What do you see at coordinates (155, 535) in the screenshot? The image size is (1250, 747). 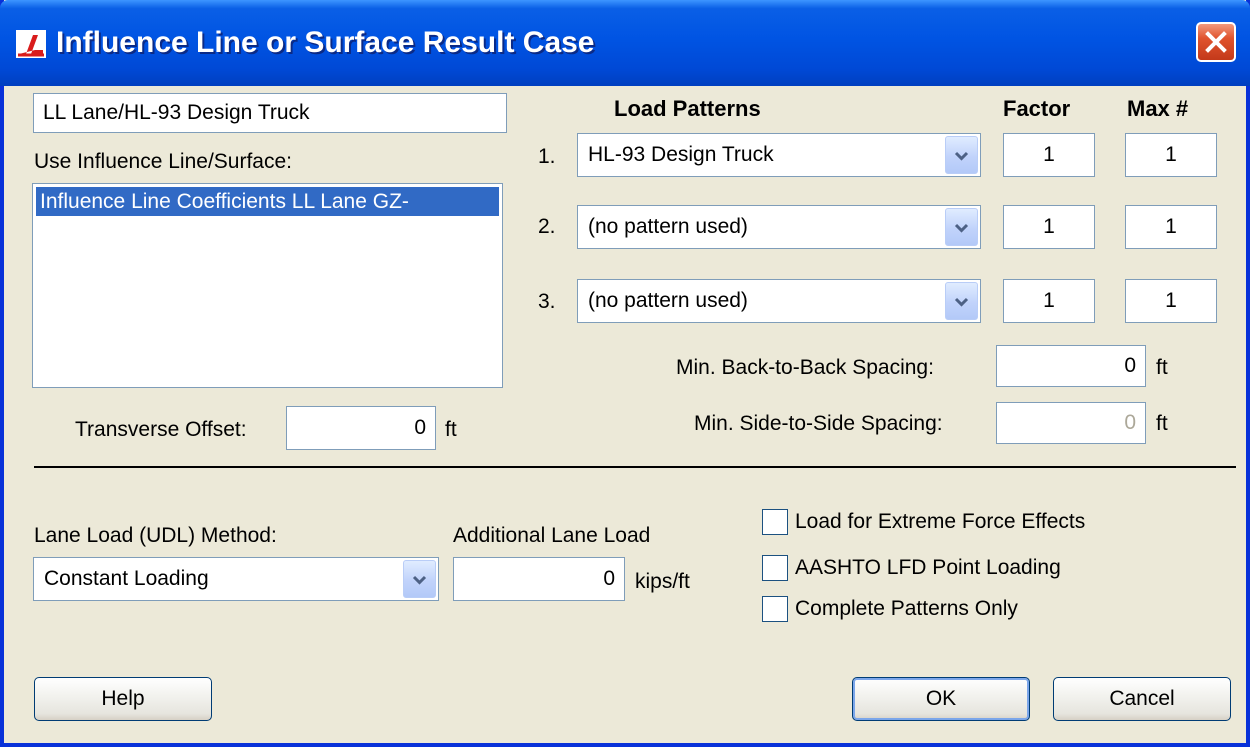 I see `lane-load-method-label: Lane Load (UDL) Method:` at bounding box center [155, 535].